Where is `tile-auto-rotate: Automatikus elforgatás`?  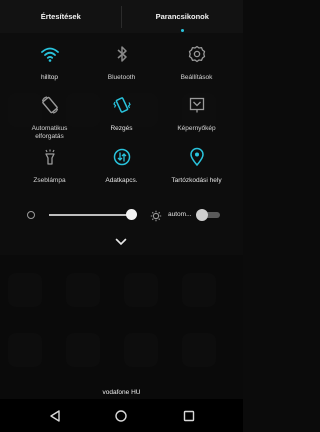
tile-auto-rotate: Automatikus elforgatás is located at coordinates (49, 125).